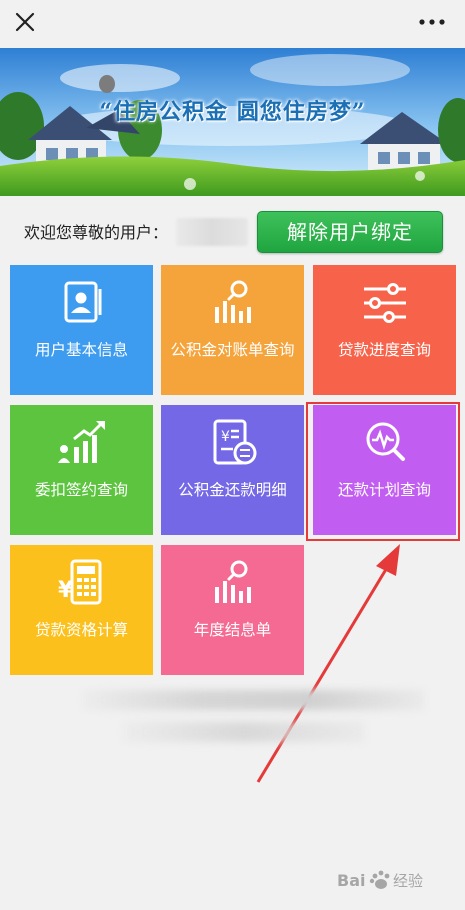 The height and width of the screenshot is (910, 465). I want to click on tile-annual-interest: 年度结息单, so click(232, 610).